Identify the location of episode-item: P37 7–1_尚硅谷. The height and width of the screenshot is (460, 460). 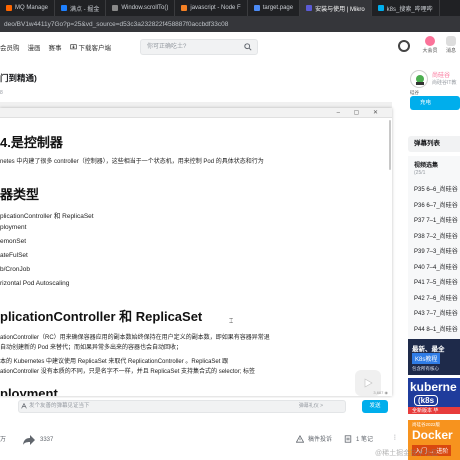
(436, 219).